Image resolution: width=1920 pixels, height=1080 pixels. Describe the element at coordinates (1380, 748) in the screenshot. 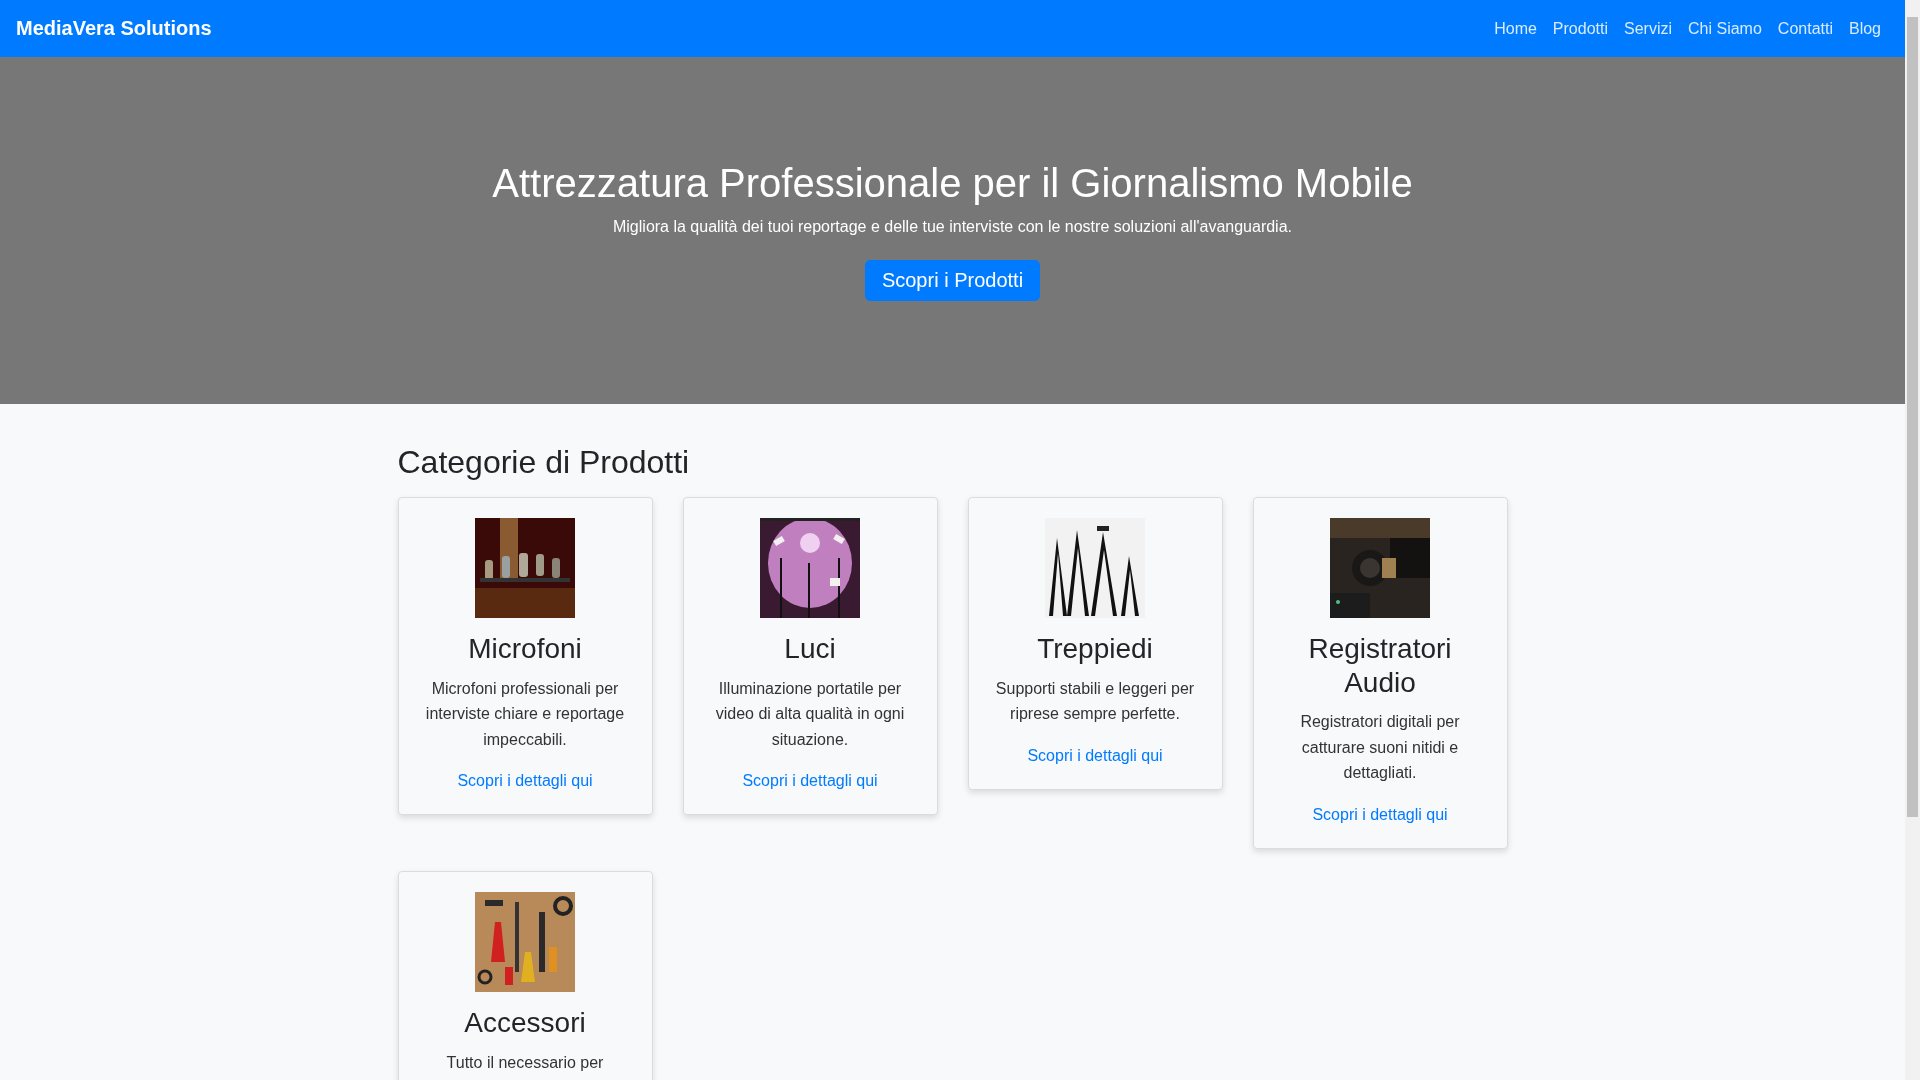

I see `card-description: Registratori digitali per catturare suoni nitidi e dettagliati.` at that location.